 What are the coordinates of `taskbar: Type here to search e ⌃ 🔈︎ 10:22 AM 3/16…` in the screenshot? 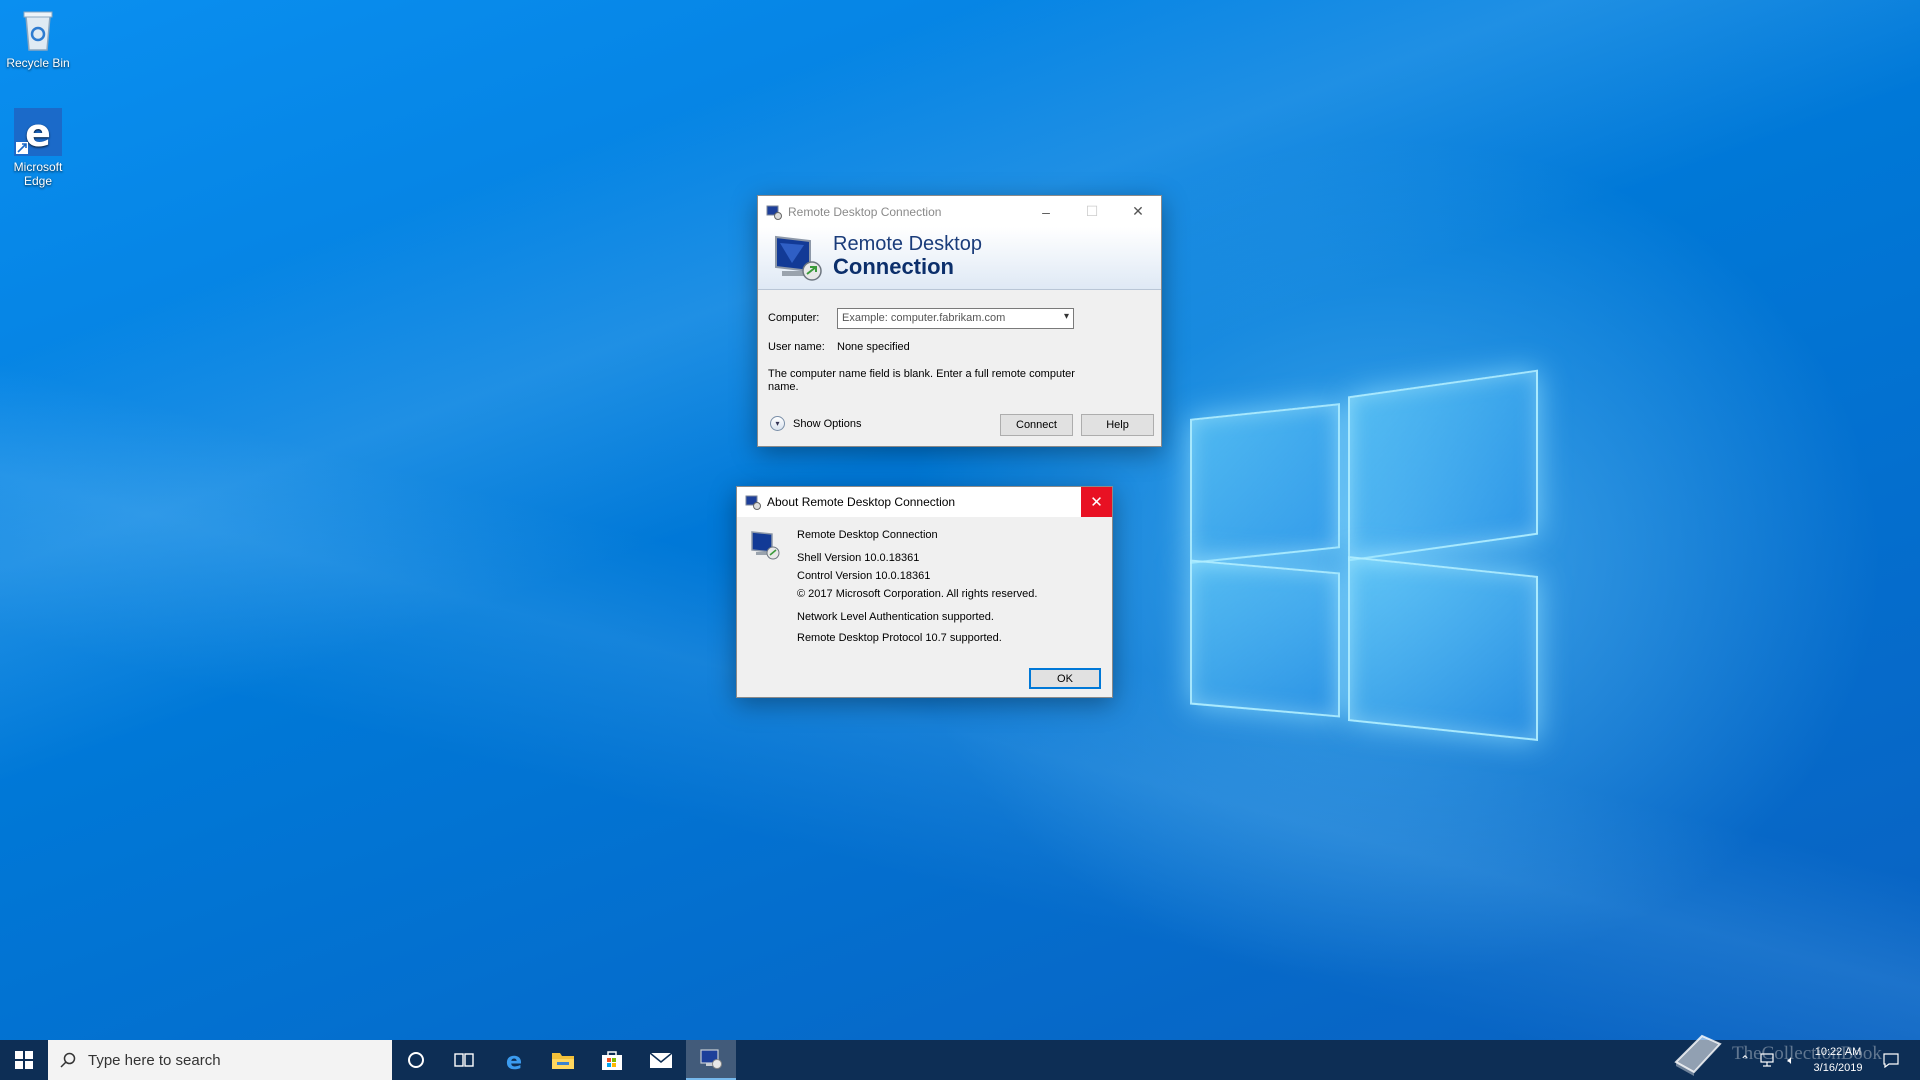 It's located at (960, 1060).